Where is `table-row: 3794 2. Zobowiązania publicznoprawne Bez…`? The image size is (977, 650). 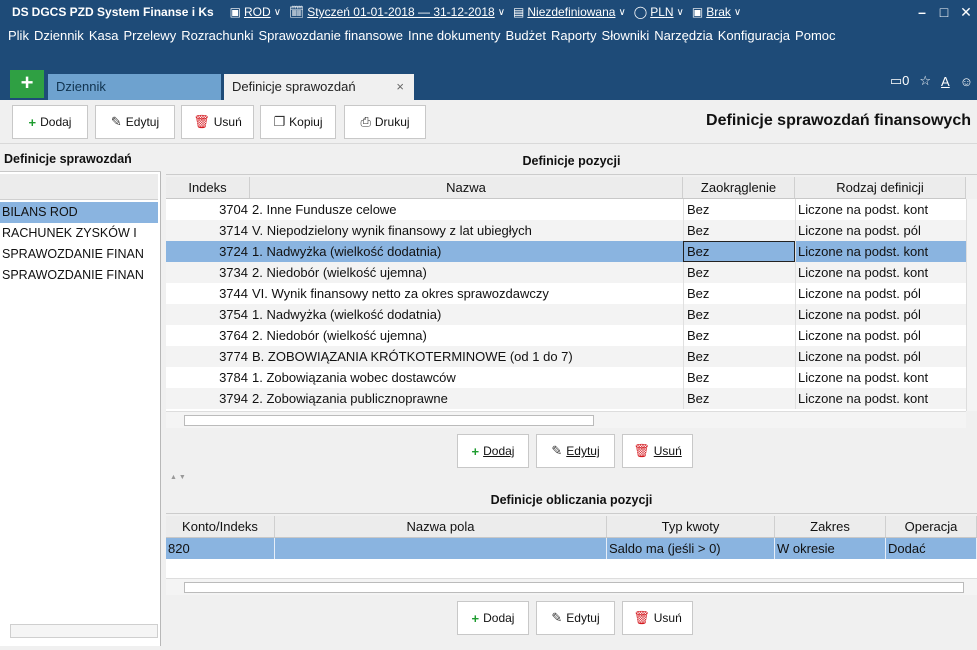 table-row: 3794 2. Zobowiązania publicznoprawne Bez… is located at coordinates (566, 398).